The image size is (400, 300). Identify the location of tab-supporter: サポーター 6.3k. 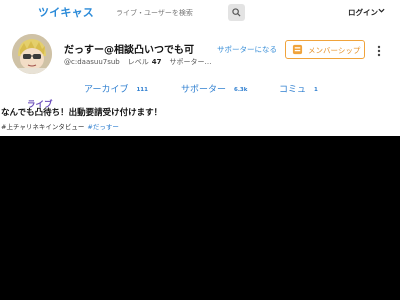
(214, 88).